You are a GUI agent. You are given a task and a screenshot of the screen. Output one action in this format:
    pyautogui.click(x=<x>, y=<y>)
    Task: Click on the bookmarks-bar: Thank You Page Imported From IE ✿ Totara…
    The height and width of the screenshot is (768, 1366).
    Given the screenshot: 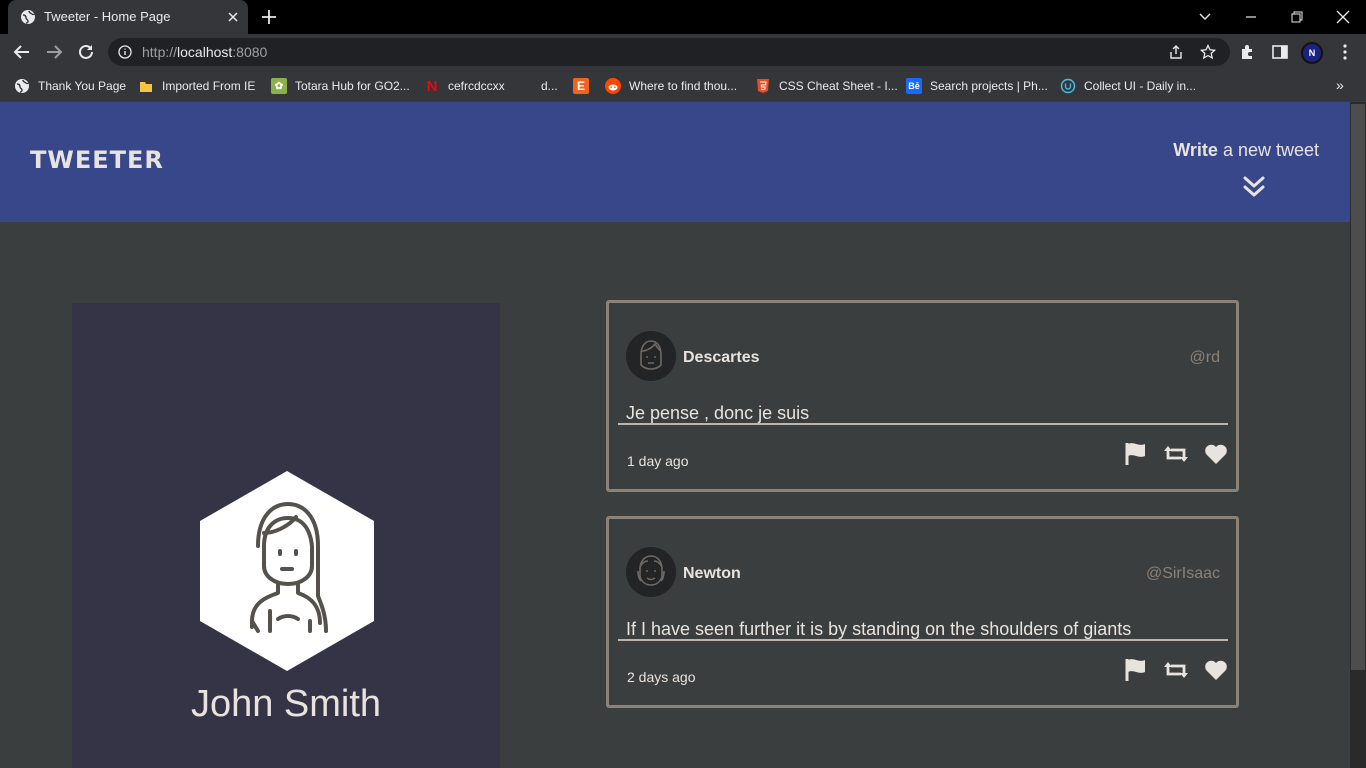 What is the action you would take?
    pyautogui.click(x=683, y=86)
    